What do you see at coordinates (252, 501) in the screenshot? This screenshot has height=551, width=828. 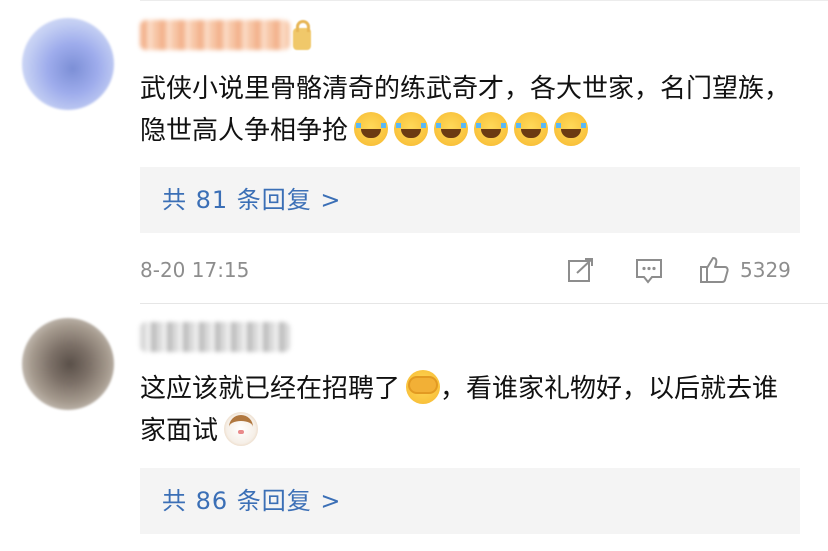 I see `view-replies-link-2: 共 86 条回复 >` at bounding box center [252, 501].